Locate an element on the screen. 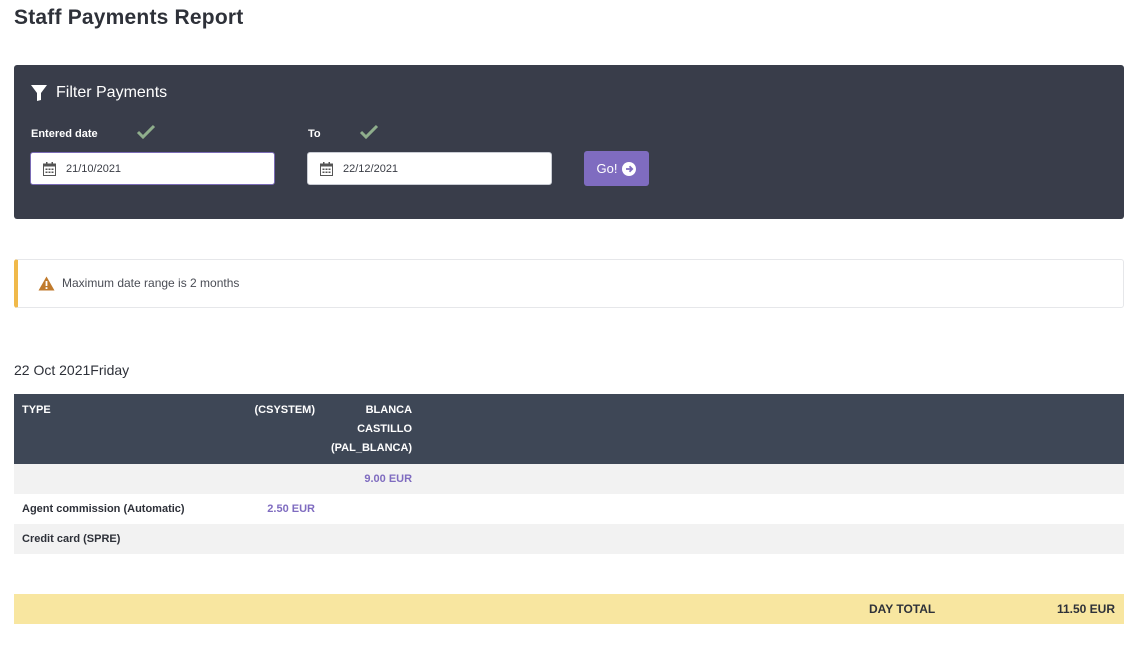 The image size is (1138, 651). go-button: Go! is located at coordinates (616, 168).